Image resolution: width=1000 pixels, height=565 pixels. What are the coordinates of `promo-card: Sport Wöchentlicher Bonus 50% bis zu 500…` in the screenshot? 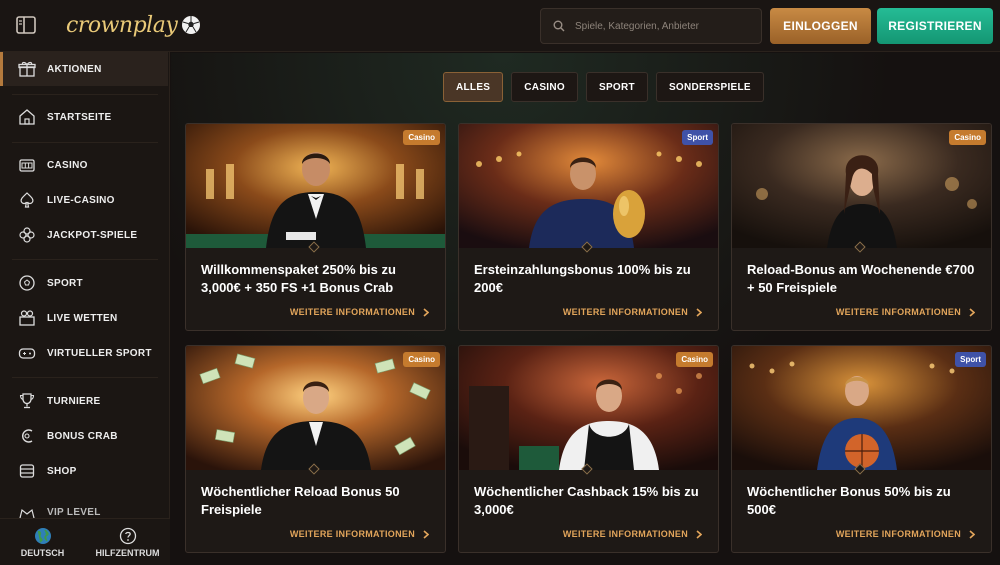 It's located at (861, 449).